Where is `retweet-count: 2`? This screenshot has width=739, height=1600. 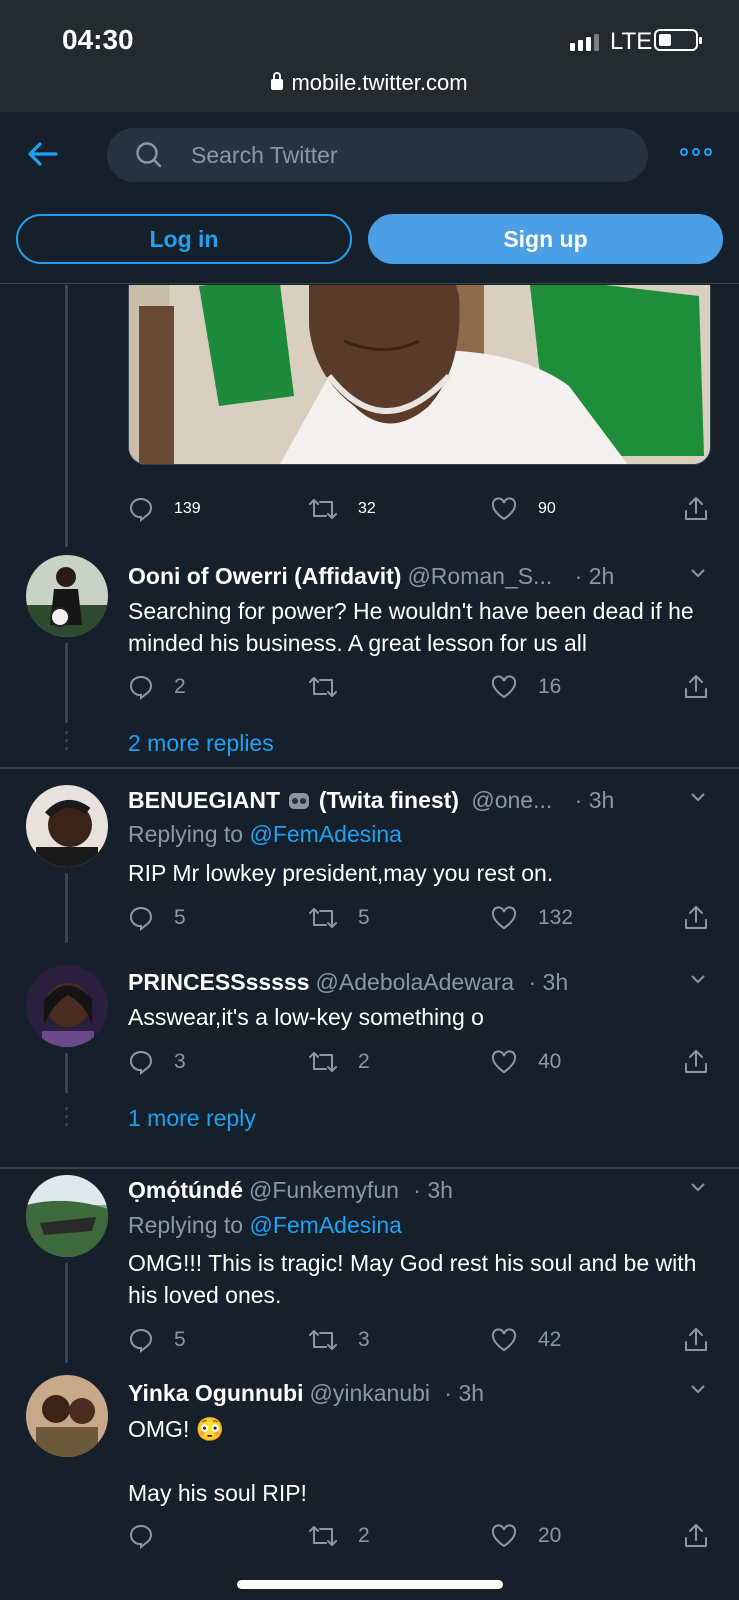
retweet-count: 2 is located at coordinates (364, 1535).